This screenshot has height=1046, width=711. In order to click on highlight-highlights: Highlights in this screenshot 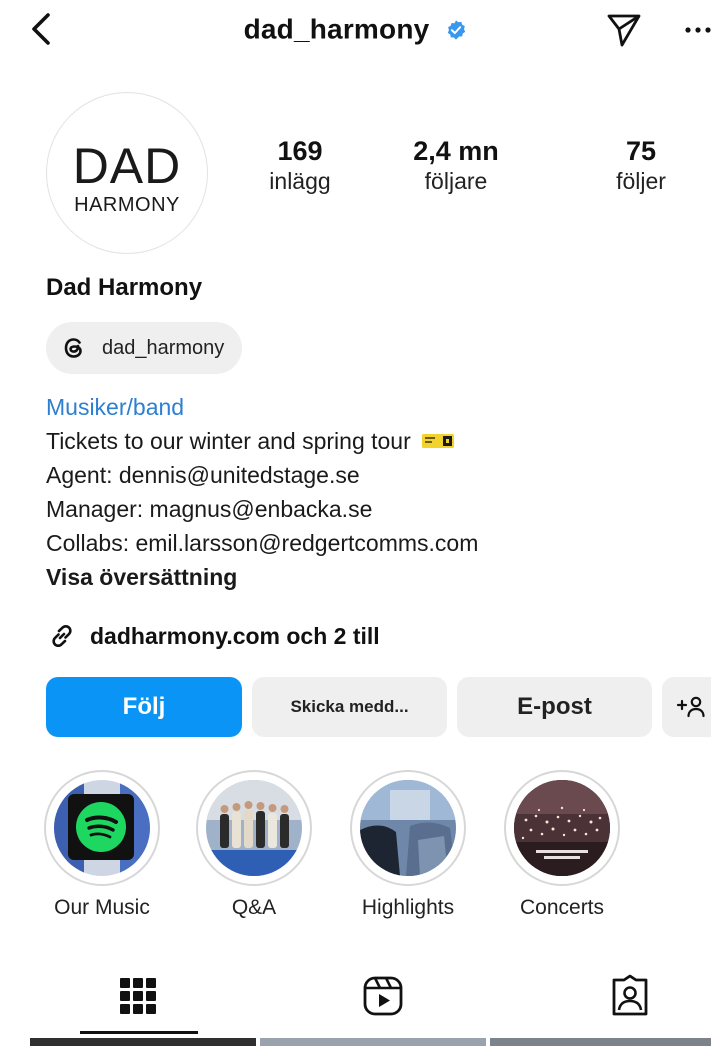, I will do `click(408, 845)`.